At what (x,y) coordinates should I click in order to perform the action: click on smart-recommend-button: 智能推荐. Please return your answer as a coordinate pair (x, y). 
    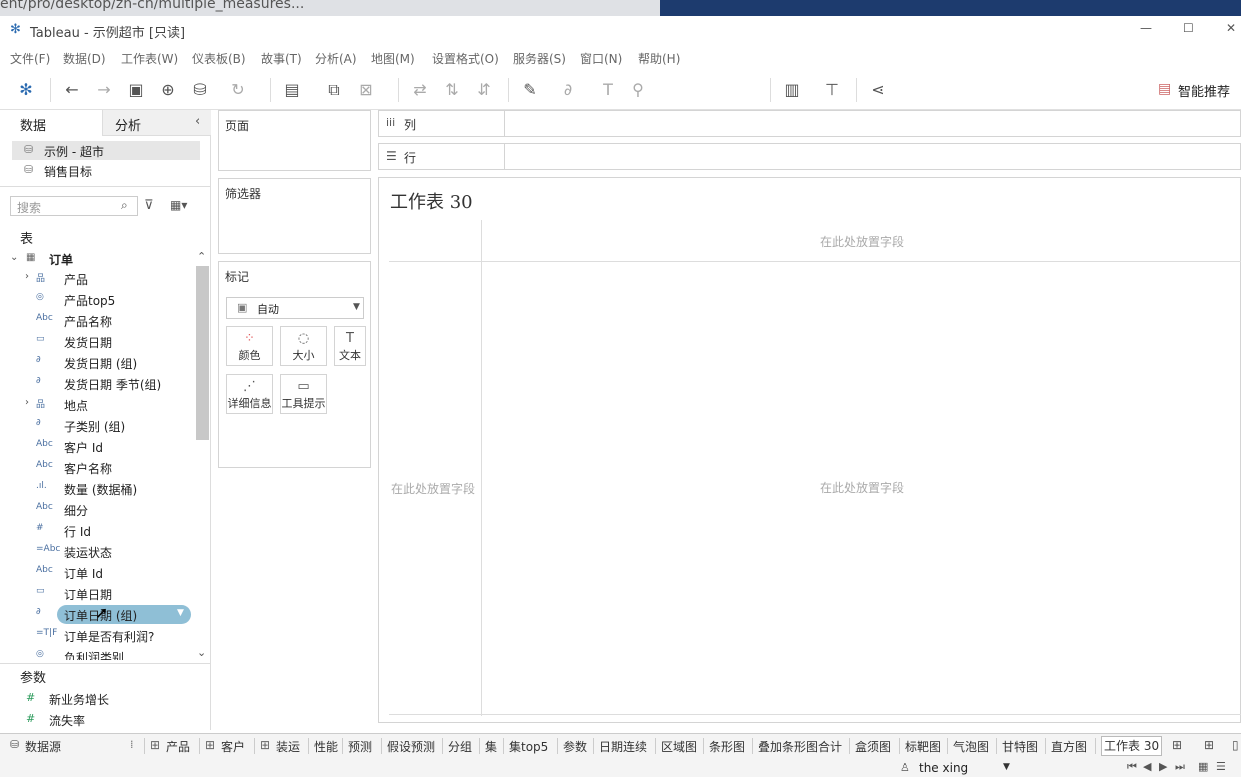
    Looking at the image, I should click on (1204, 90).